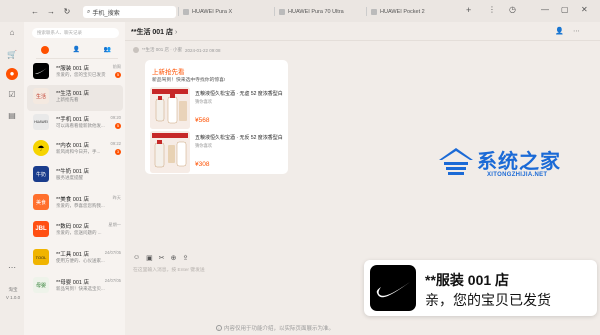 This screenshot has width=600, height=335. I want to click on item-name: **服装 001 店, so click(73, 69).